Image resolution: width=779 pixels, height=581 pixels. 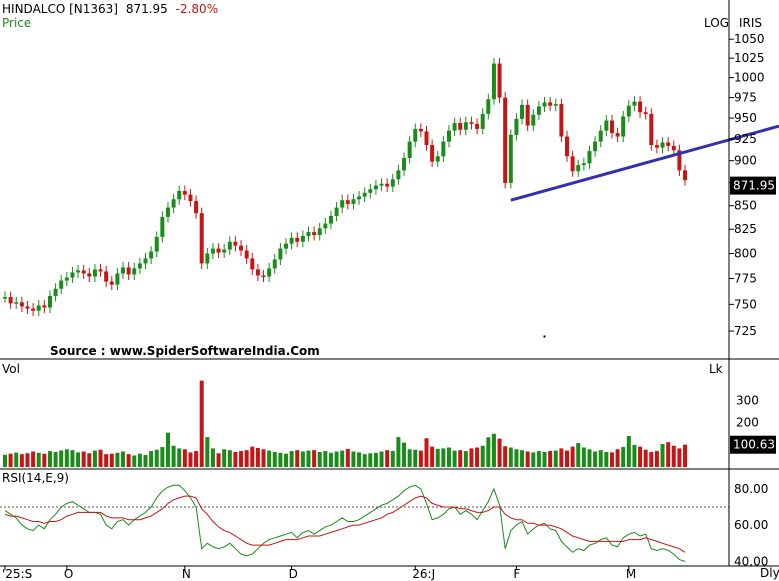 What do you see at coordinates (745, 161) in the screenshot?
I see `price-tick-label: 900` at bounding box center [745, 161].